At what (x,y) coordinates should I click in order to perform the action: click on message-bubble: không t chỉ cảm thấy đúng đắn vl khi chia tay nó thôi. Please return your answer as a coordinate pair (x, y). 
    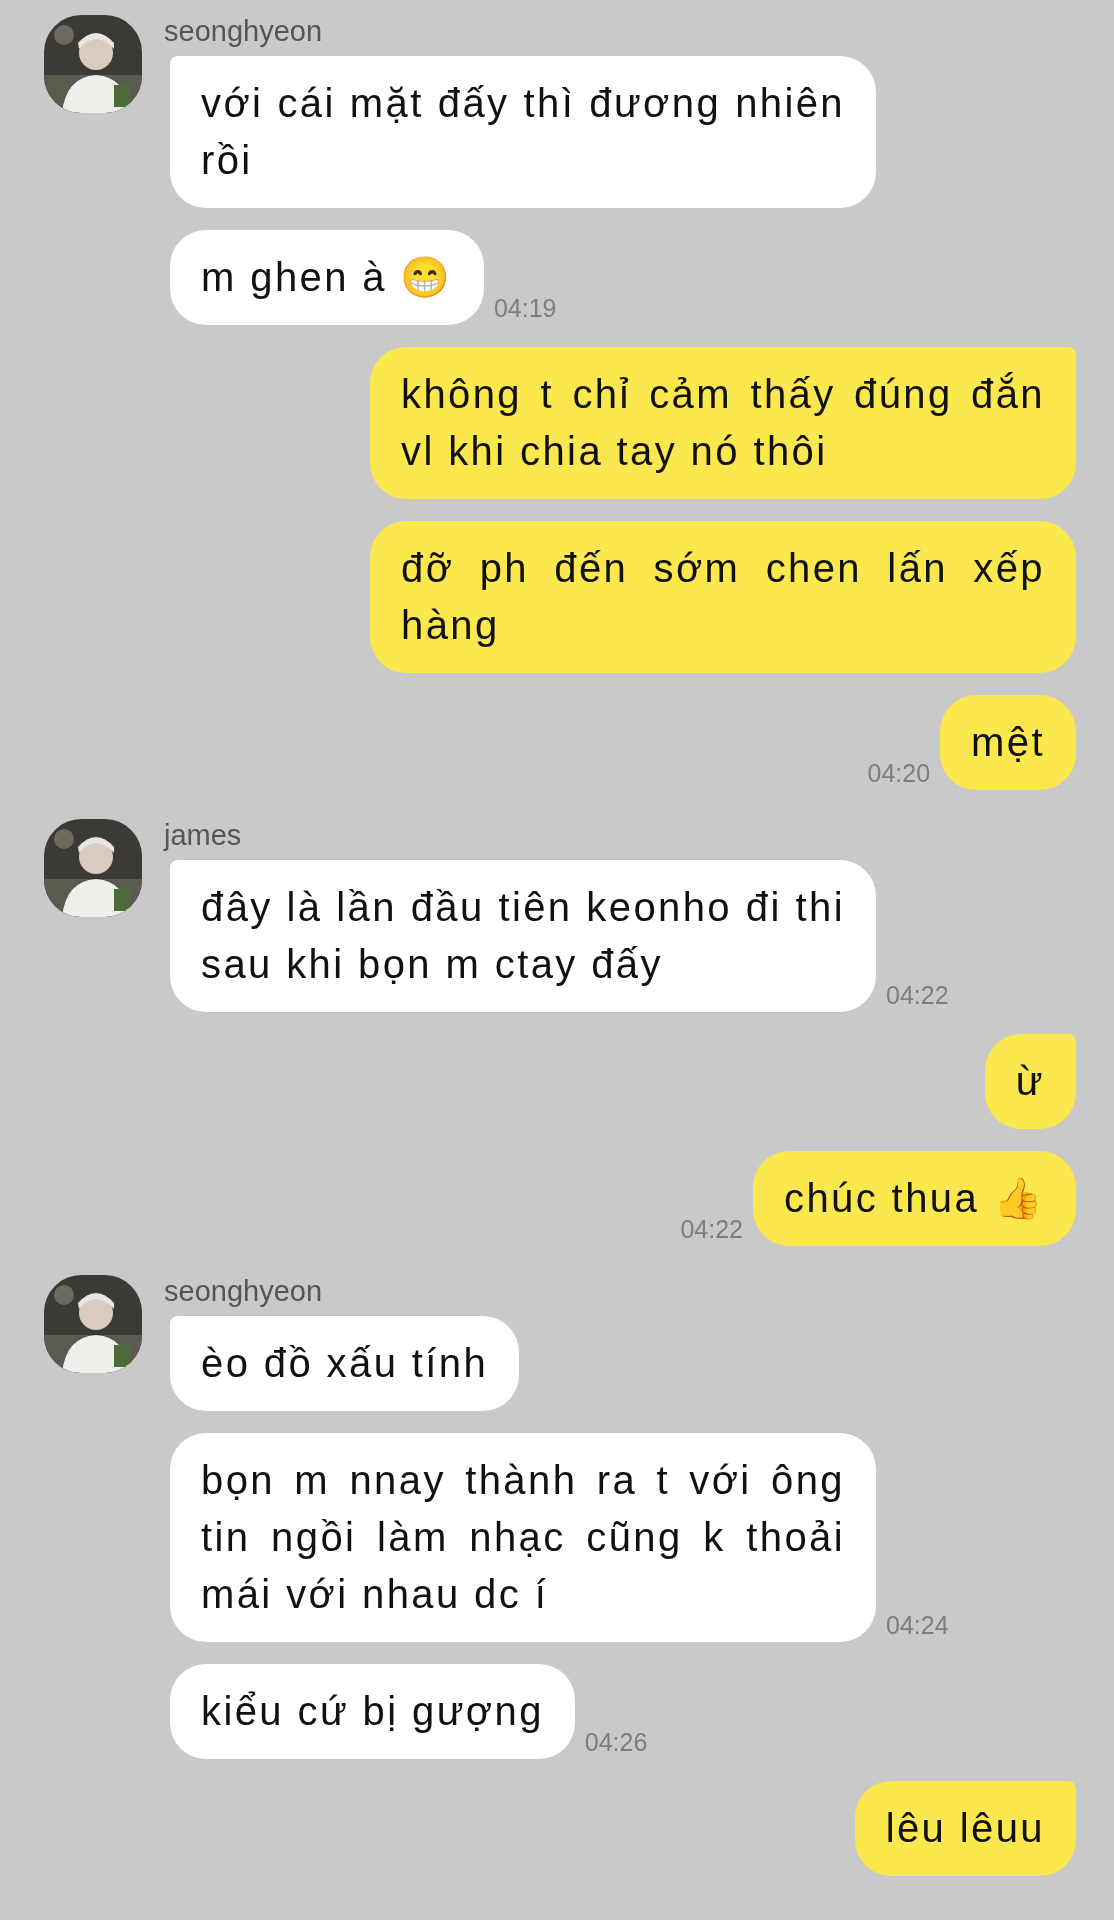
    Looking at the image, I should click on (723, 423).